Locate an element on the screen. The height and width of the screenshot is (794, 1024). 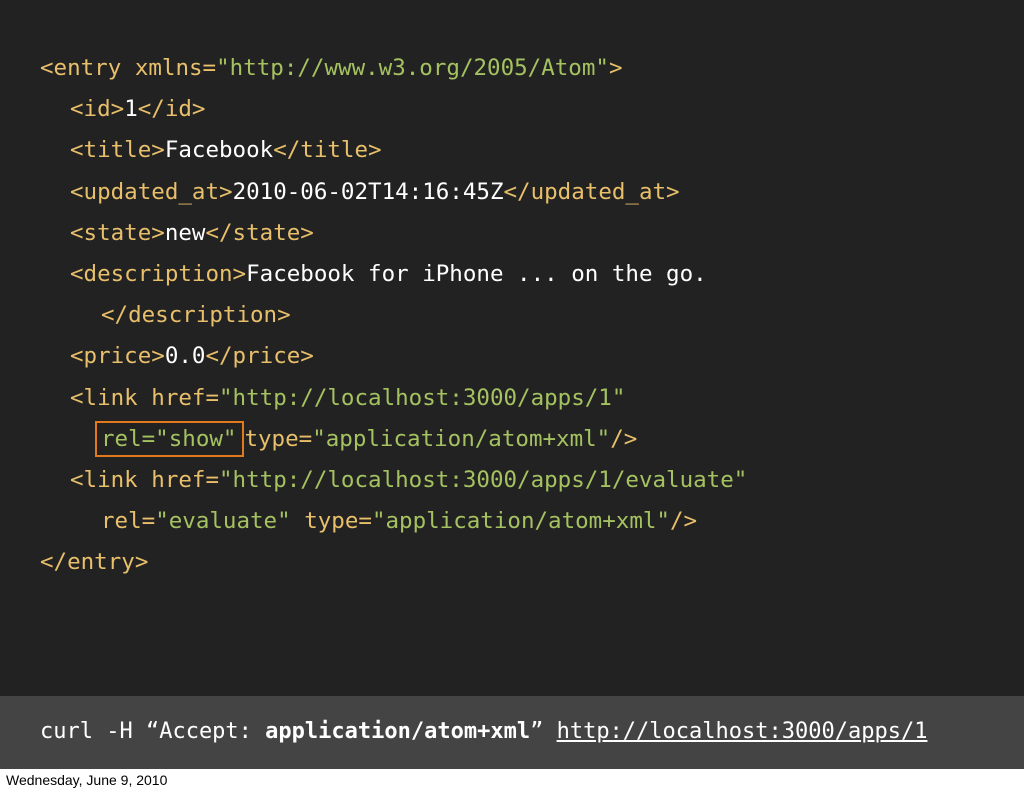
xml-text: Facebook is located at coordinates (219, 150).